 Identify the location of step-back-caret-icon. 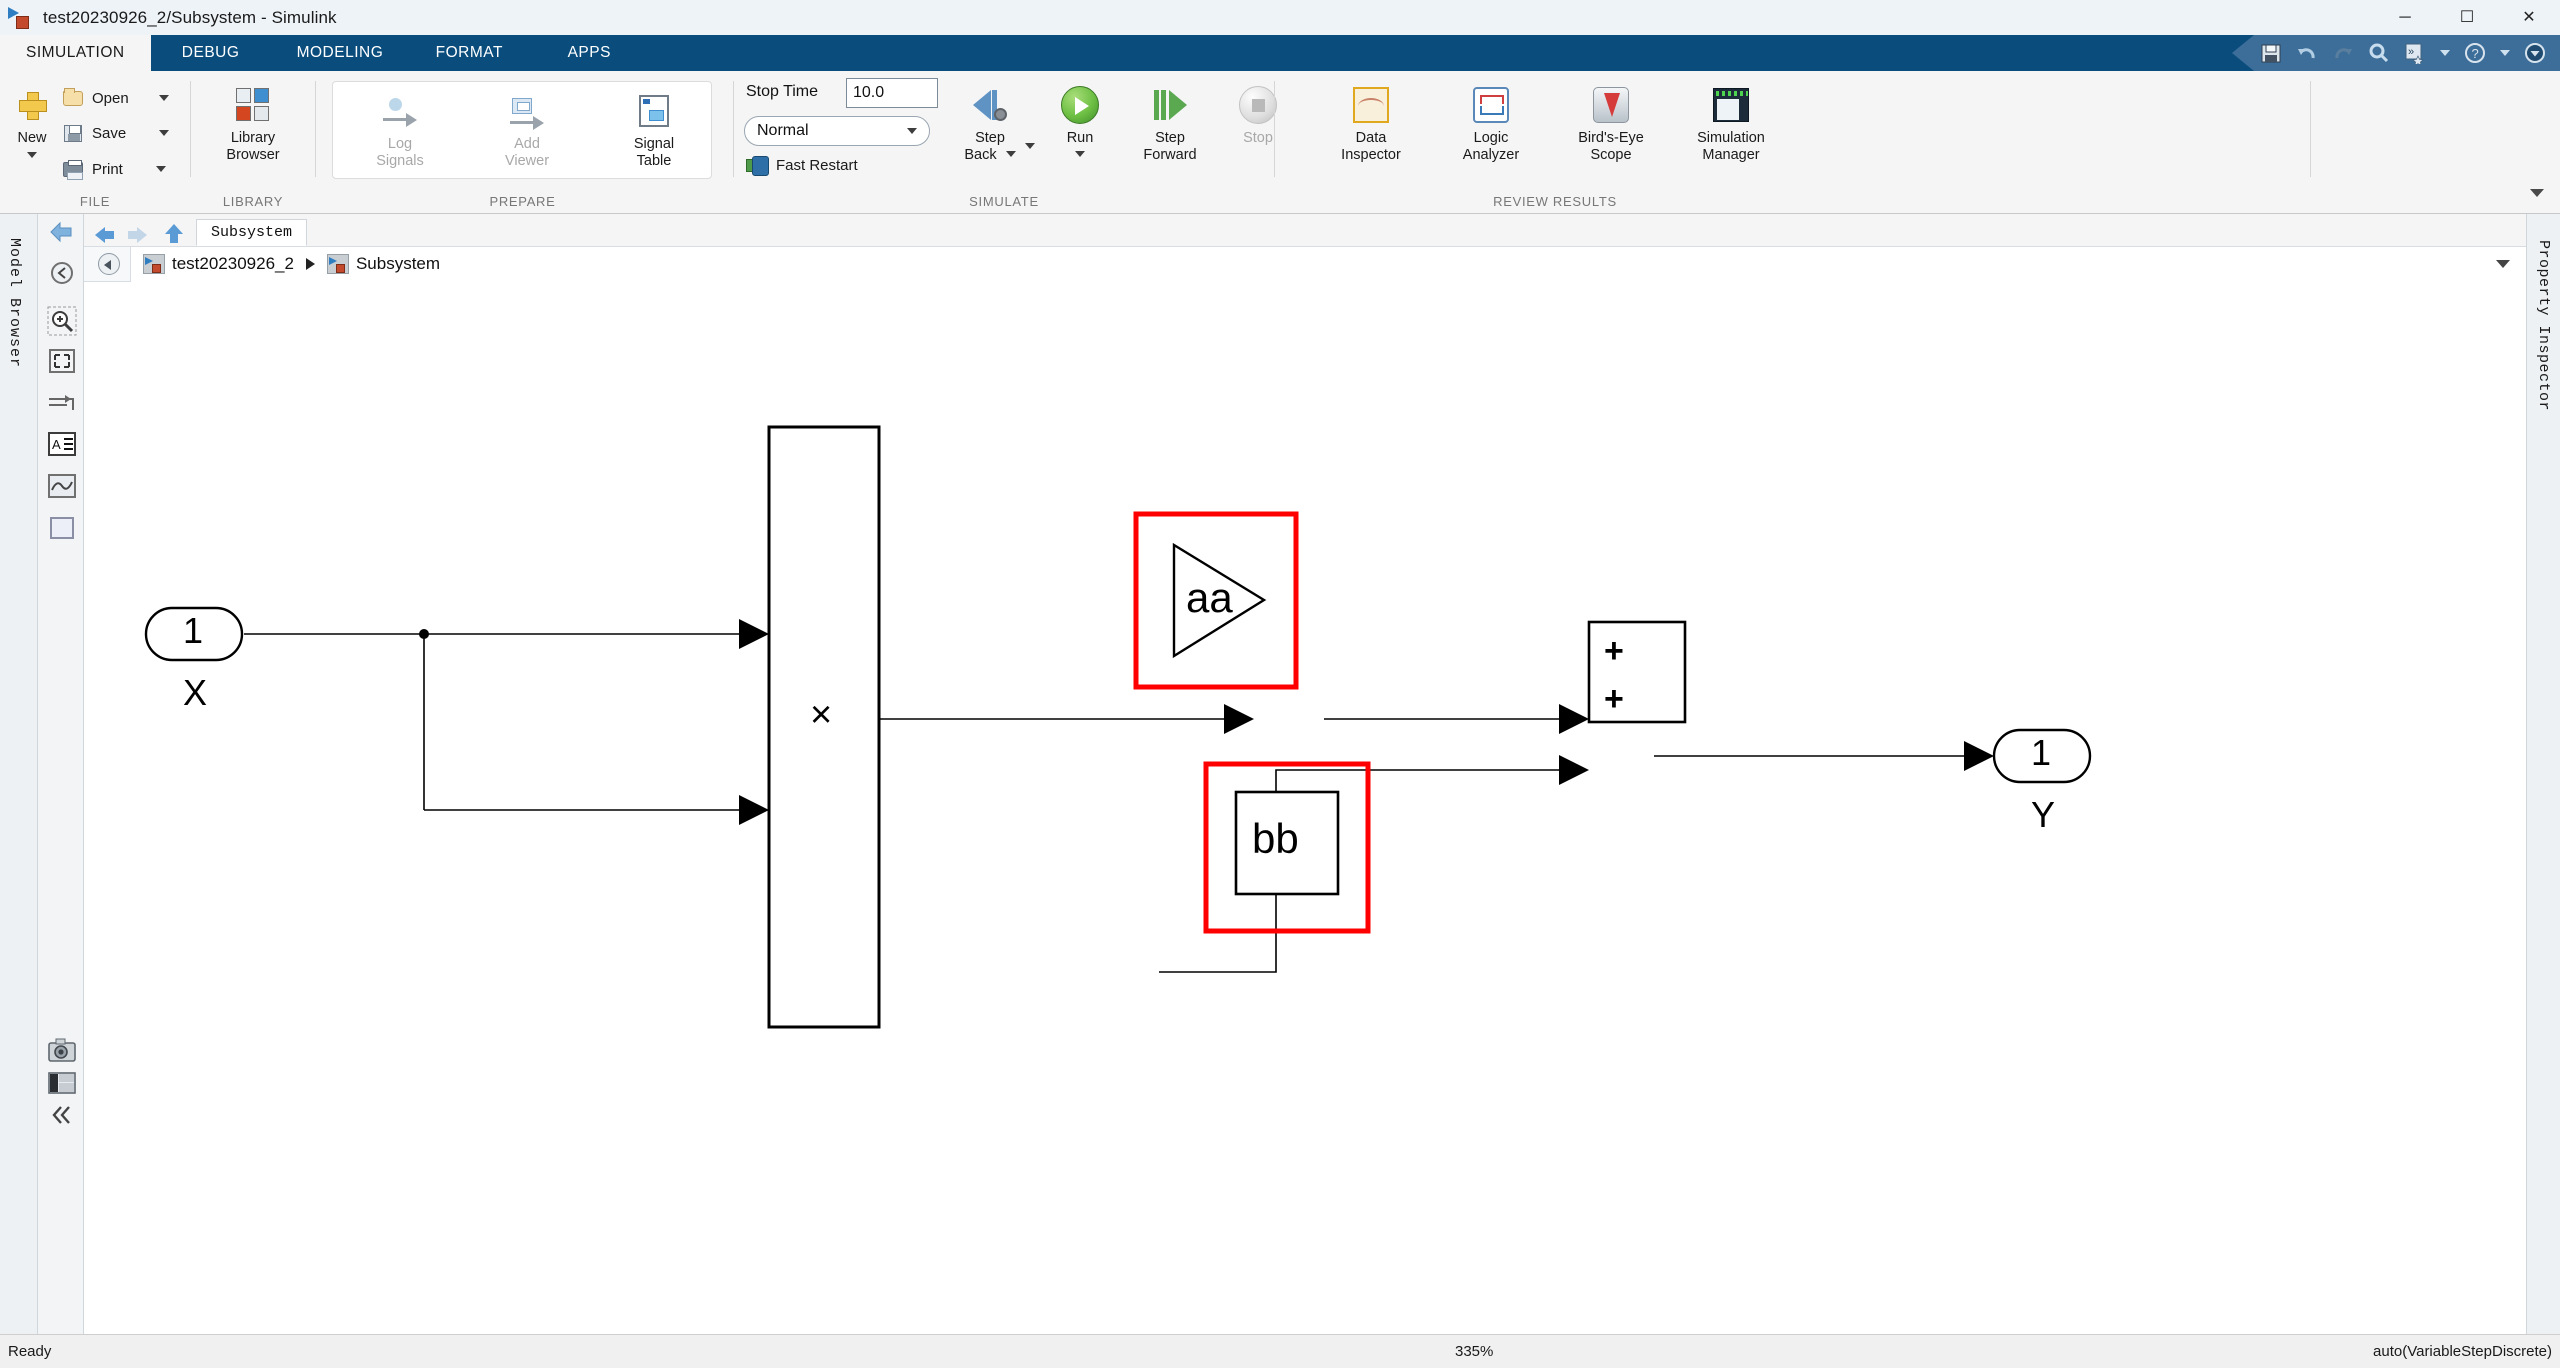
(1010, 154).